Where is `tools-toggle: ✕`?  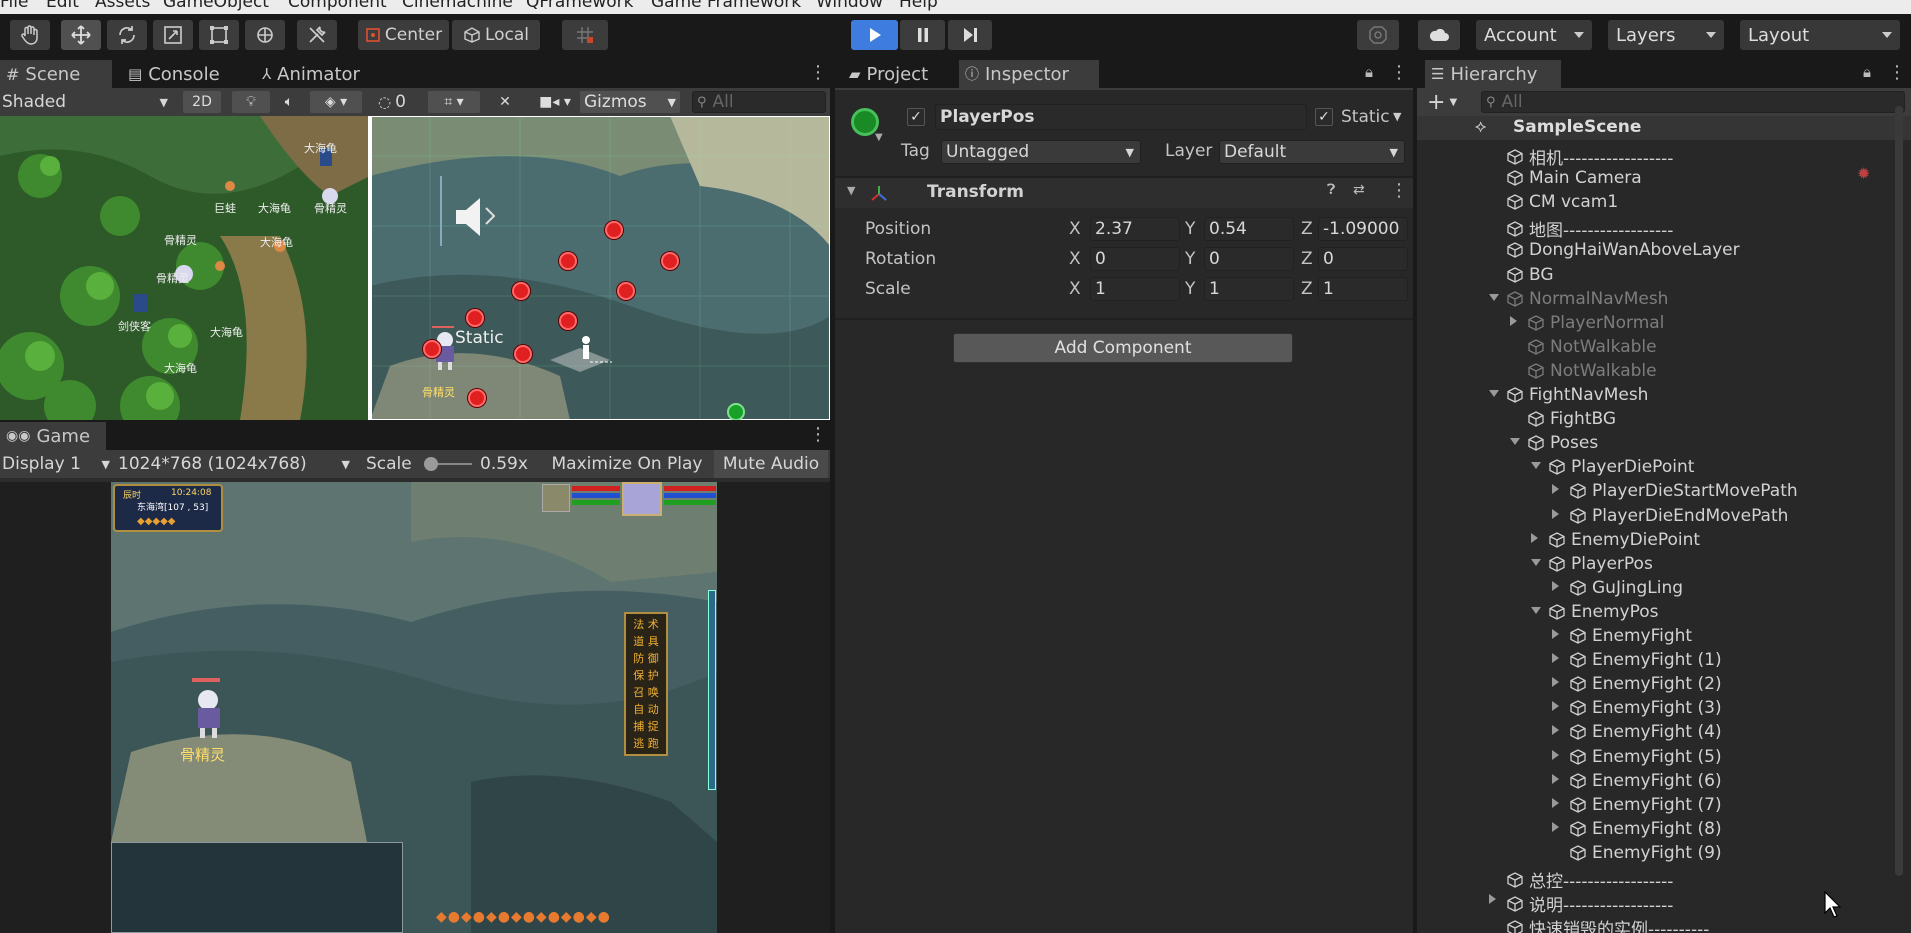
tools-toggle: ✕ is located at coordinates (505, 102).